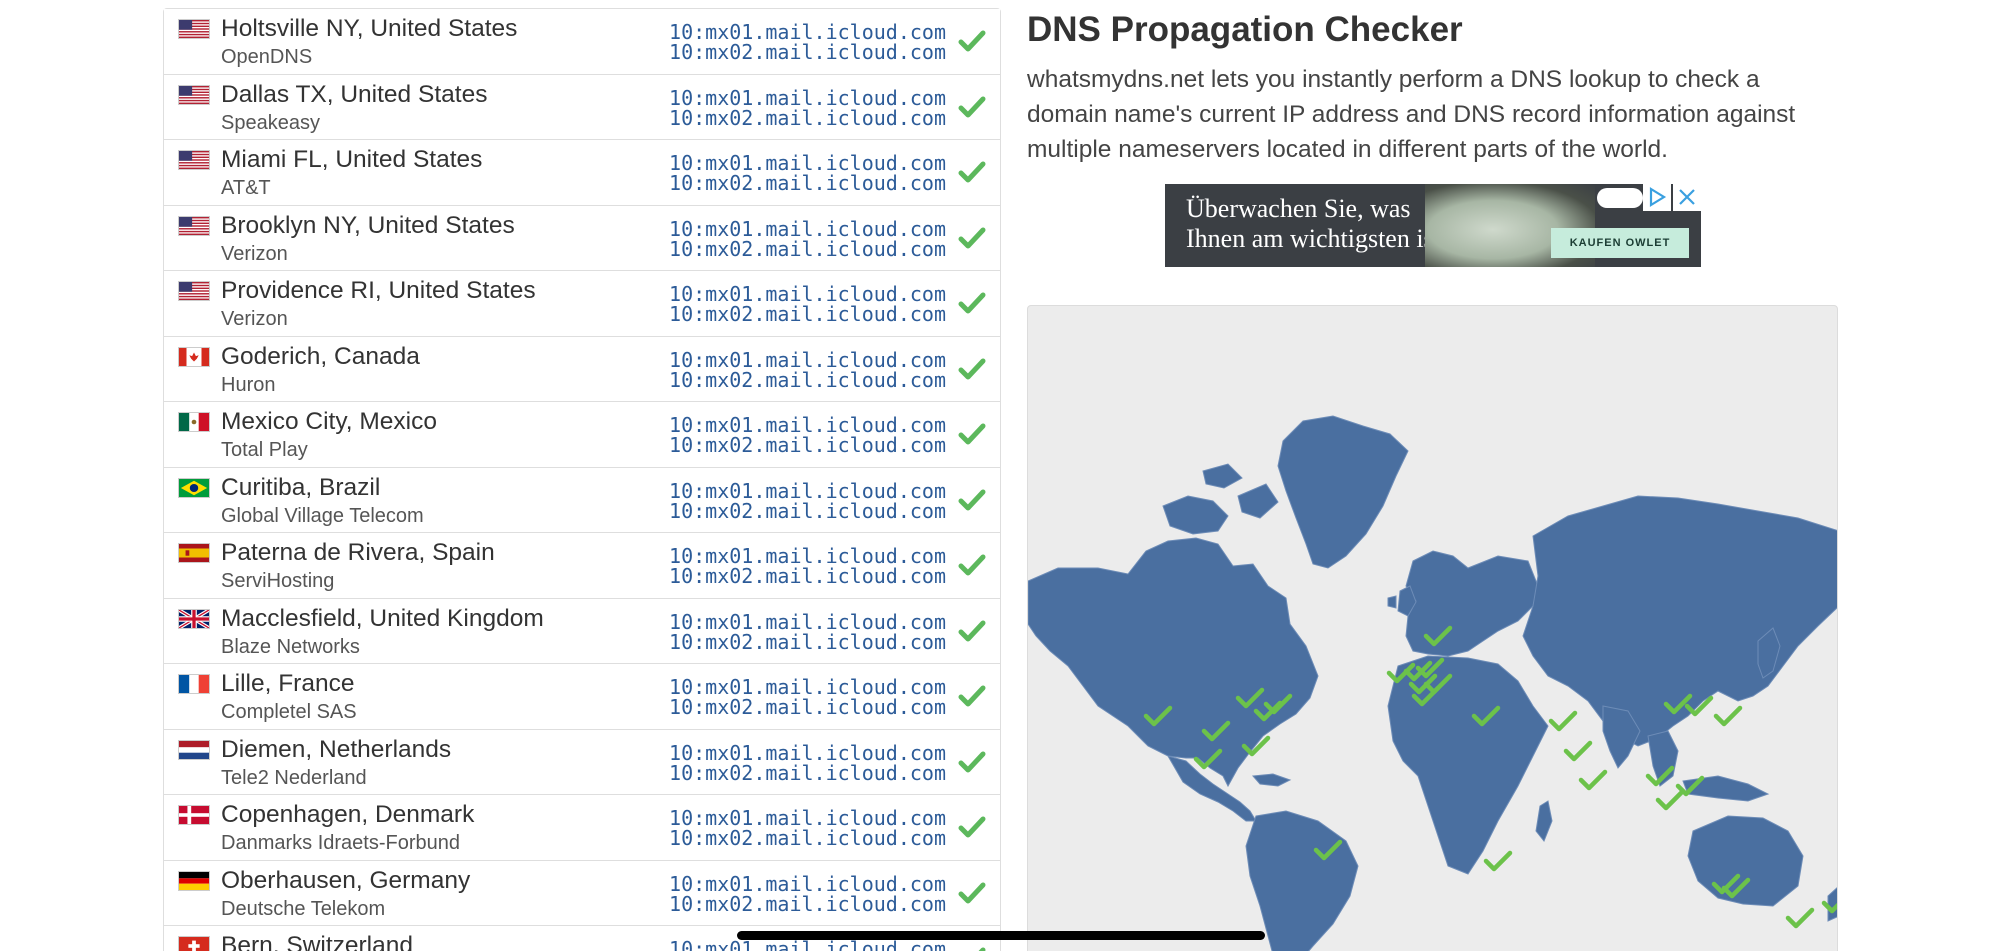  I want to click on result-provider: Danmarks Idraets-Forbund, so click(340, 843).